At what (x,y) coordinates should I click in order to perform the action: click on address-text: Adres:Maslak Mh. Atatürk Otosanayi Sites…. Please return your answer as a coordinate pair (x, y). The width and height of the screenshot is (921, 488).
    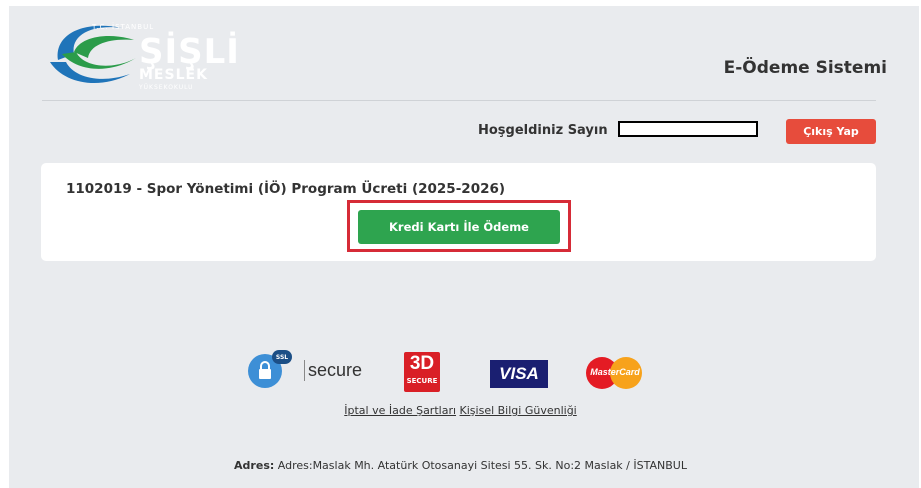
    Looking at the image, I should click on (482, 465).